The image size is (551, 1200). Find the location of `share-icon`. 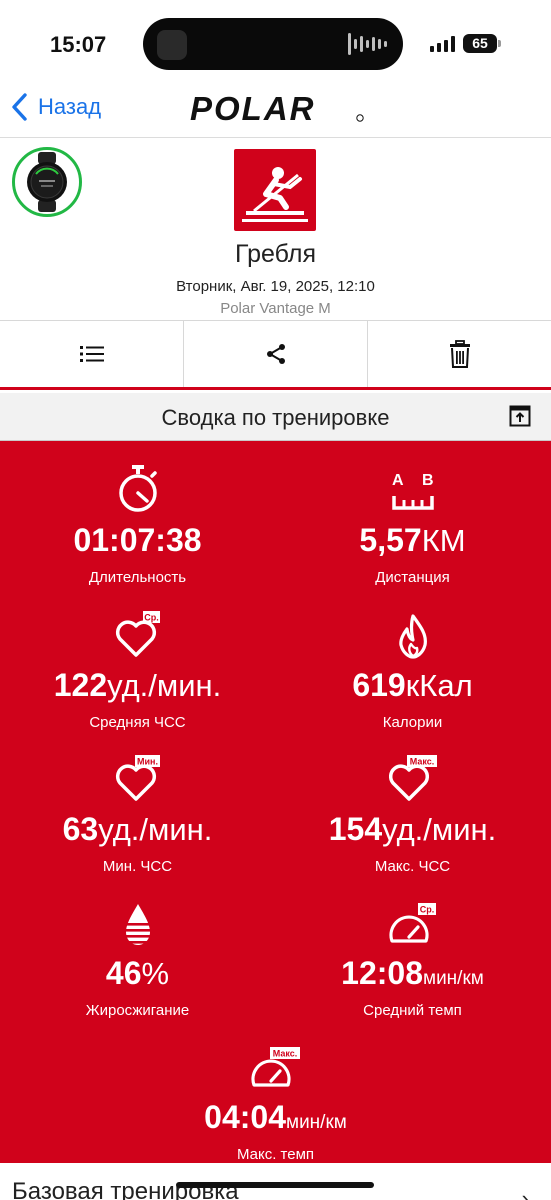

share-icon is located at coordinates (275, 354).